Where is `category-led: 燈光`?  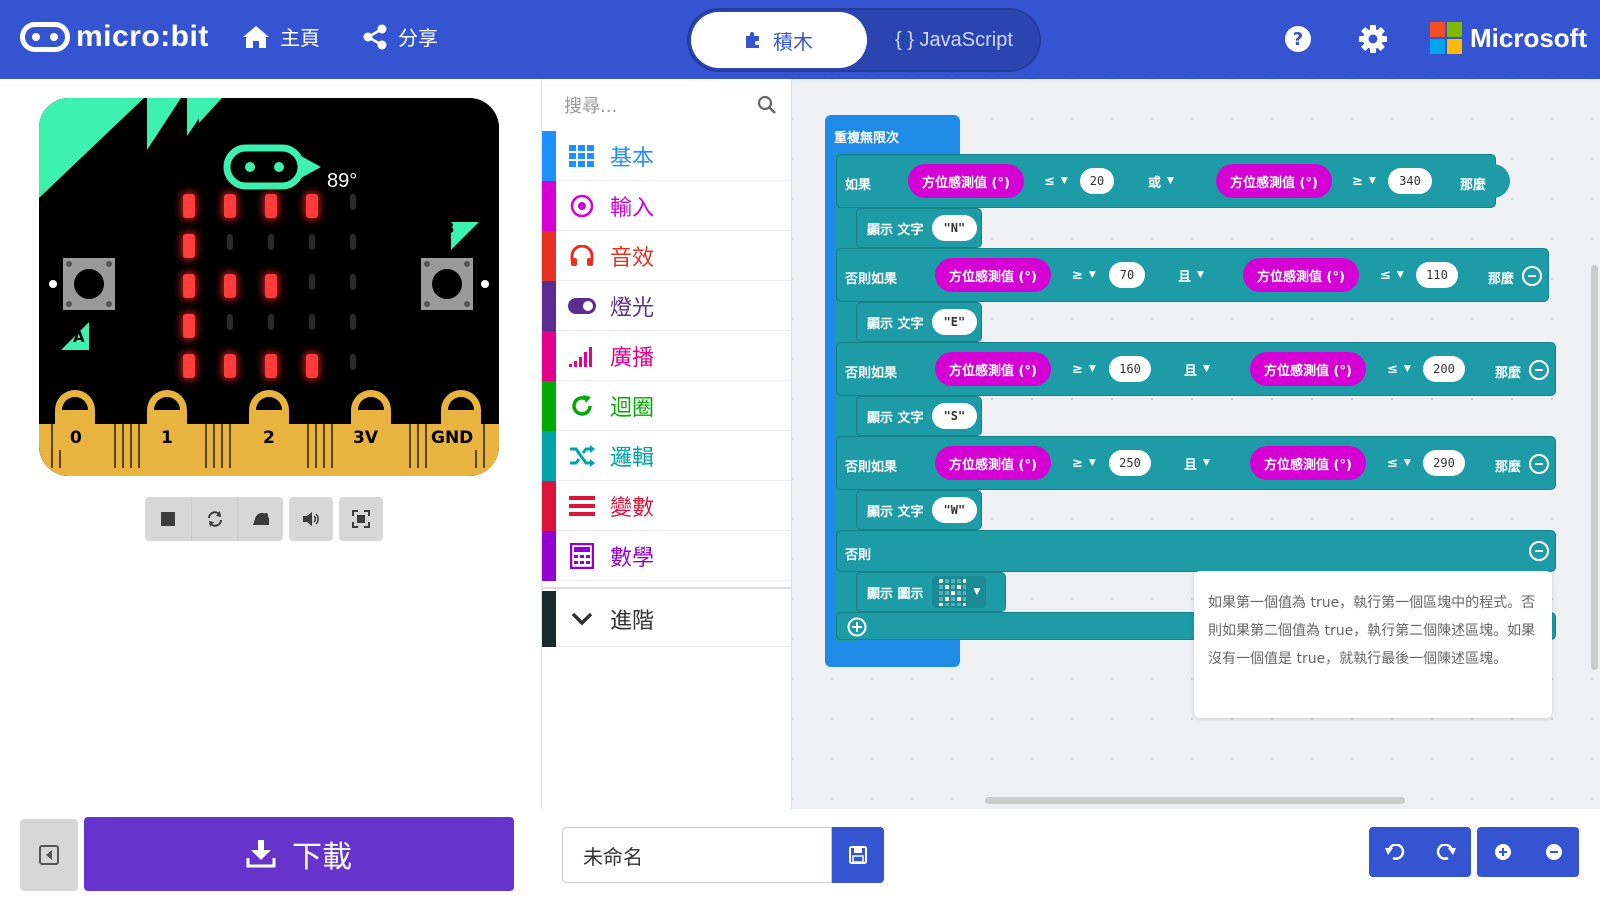
category-led: 燈光 is located at coordinates (667, 305).